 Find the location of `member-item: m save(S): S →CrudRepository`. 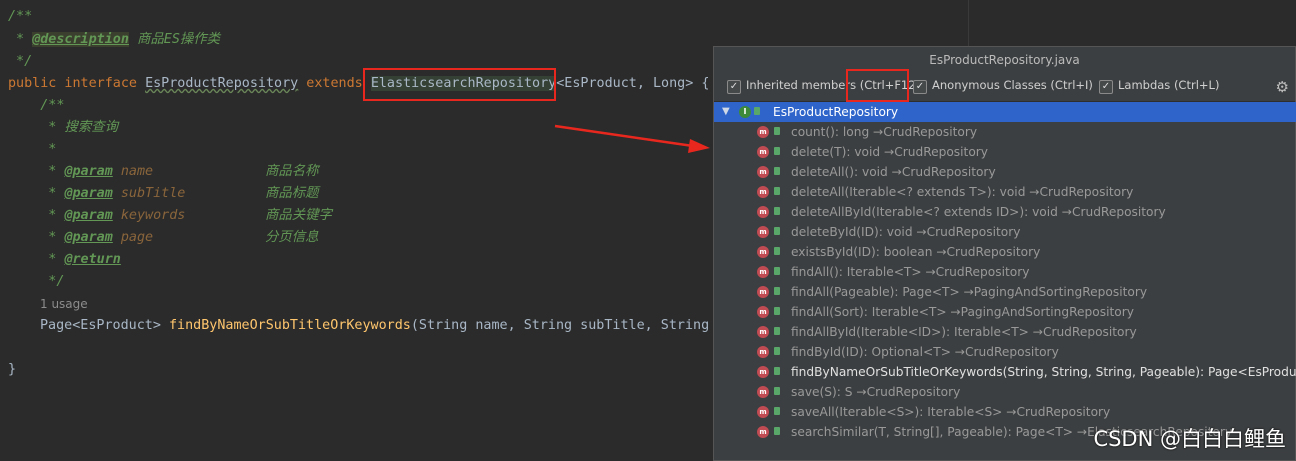

member-item: m save(S): S →CrudRepository is located at coordinates (1005, 392).